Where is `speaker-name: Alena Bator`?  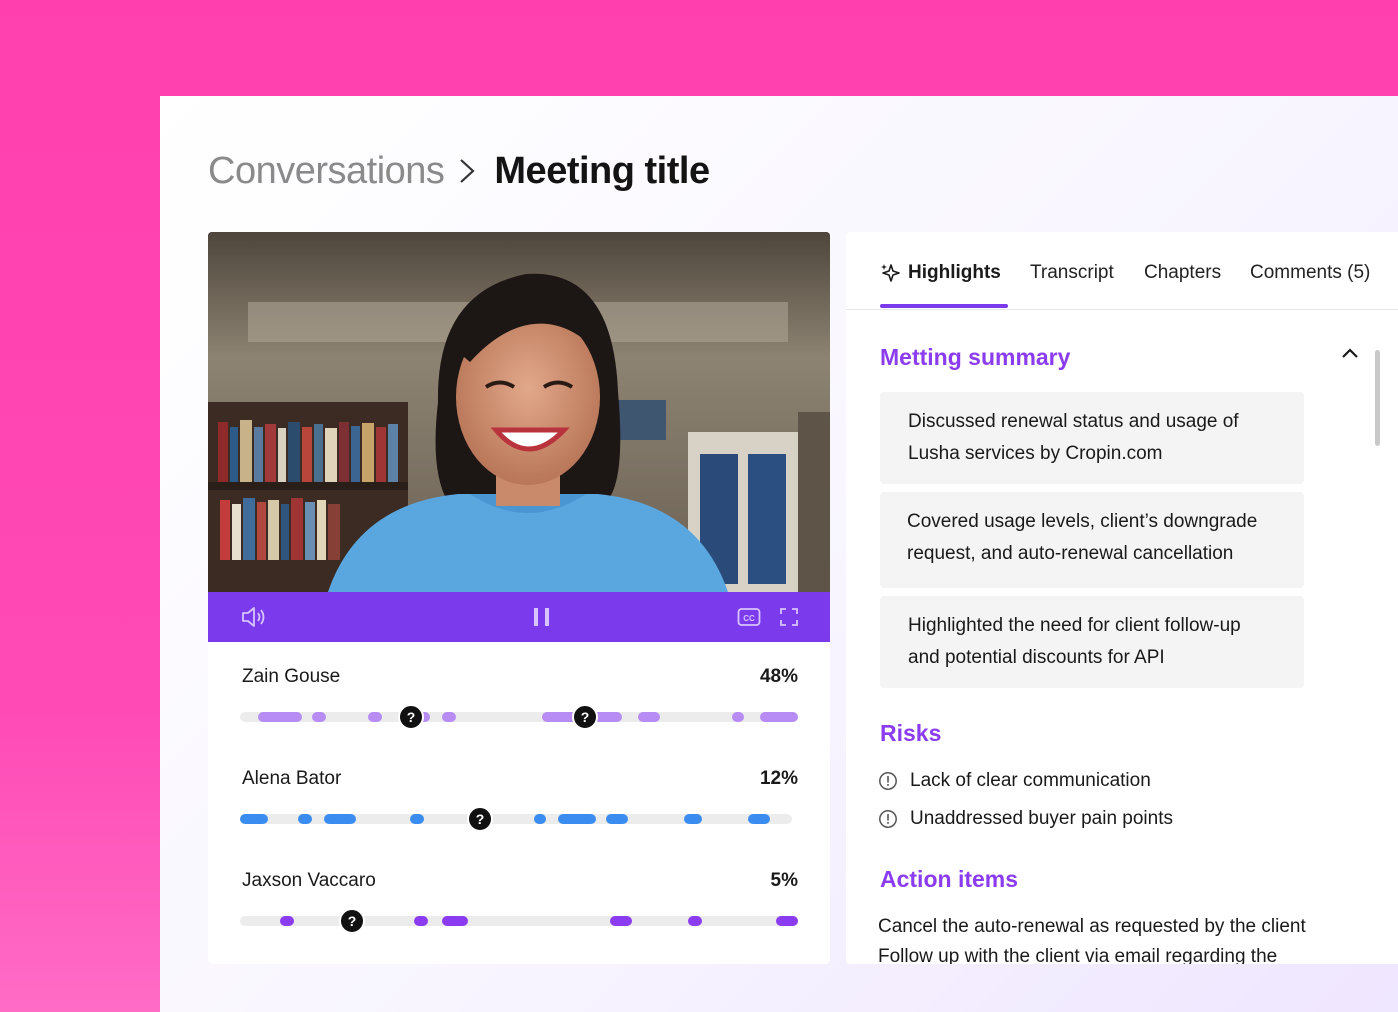 speaker-name: Alena Bator is located at coordinates (292, 778).